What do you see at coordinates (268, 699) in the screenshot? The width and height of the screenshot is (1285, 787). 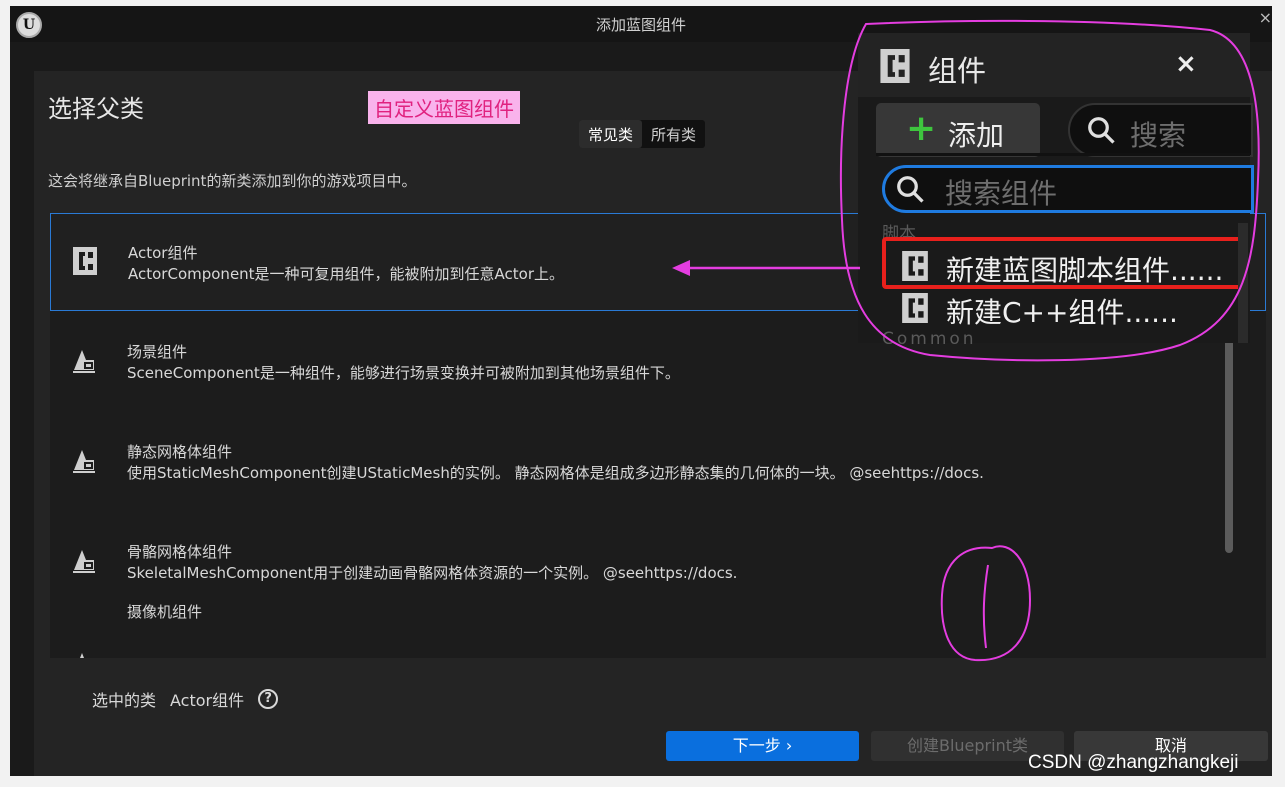 I see `help-icon: ?` at bounding box center [268, 699].